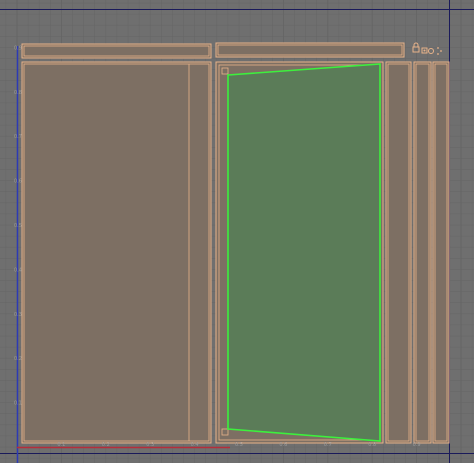 This screenshot has height=463, width=474. What do you see at coordinates (150, 445) in the screenshot?
I see `u-tick-label: 0.3` at bounding box center [150, 445].